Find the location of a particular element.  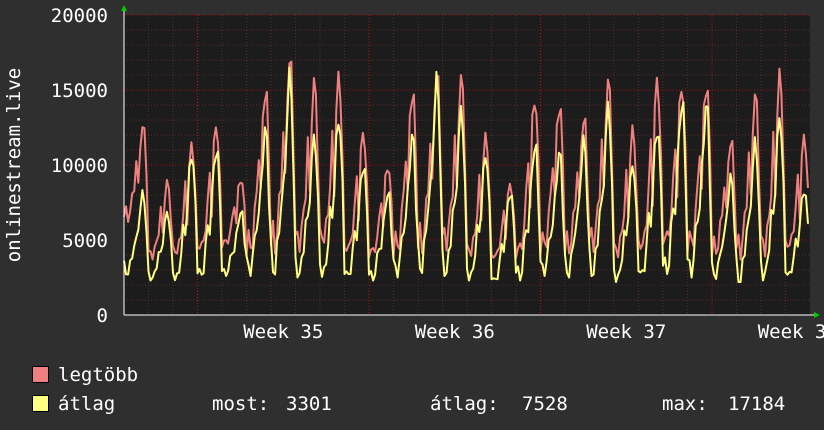

stat-max-value: 17184 is located at coordinates (757, 404).